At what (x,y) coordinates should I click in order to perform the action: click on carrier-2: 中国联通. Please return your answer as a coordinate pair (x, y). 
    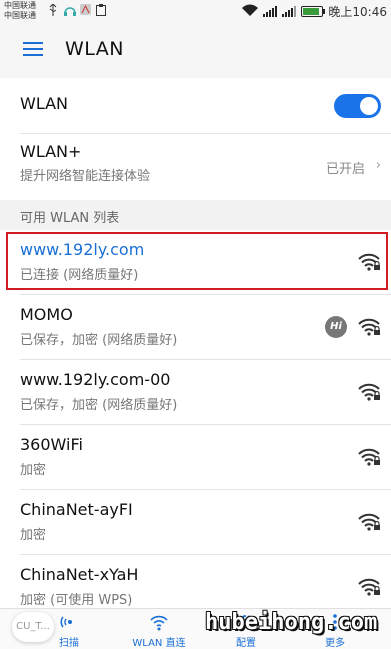
    Looking at the image, I should click on (20, 15).